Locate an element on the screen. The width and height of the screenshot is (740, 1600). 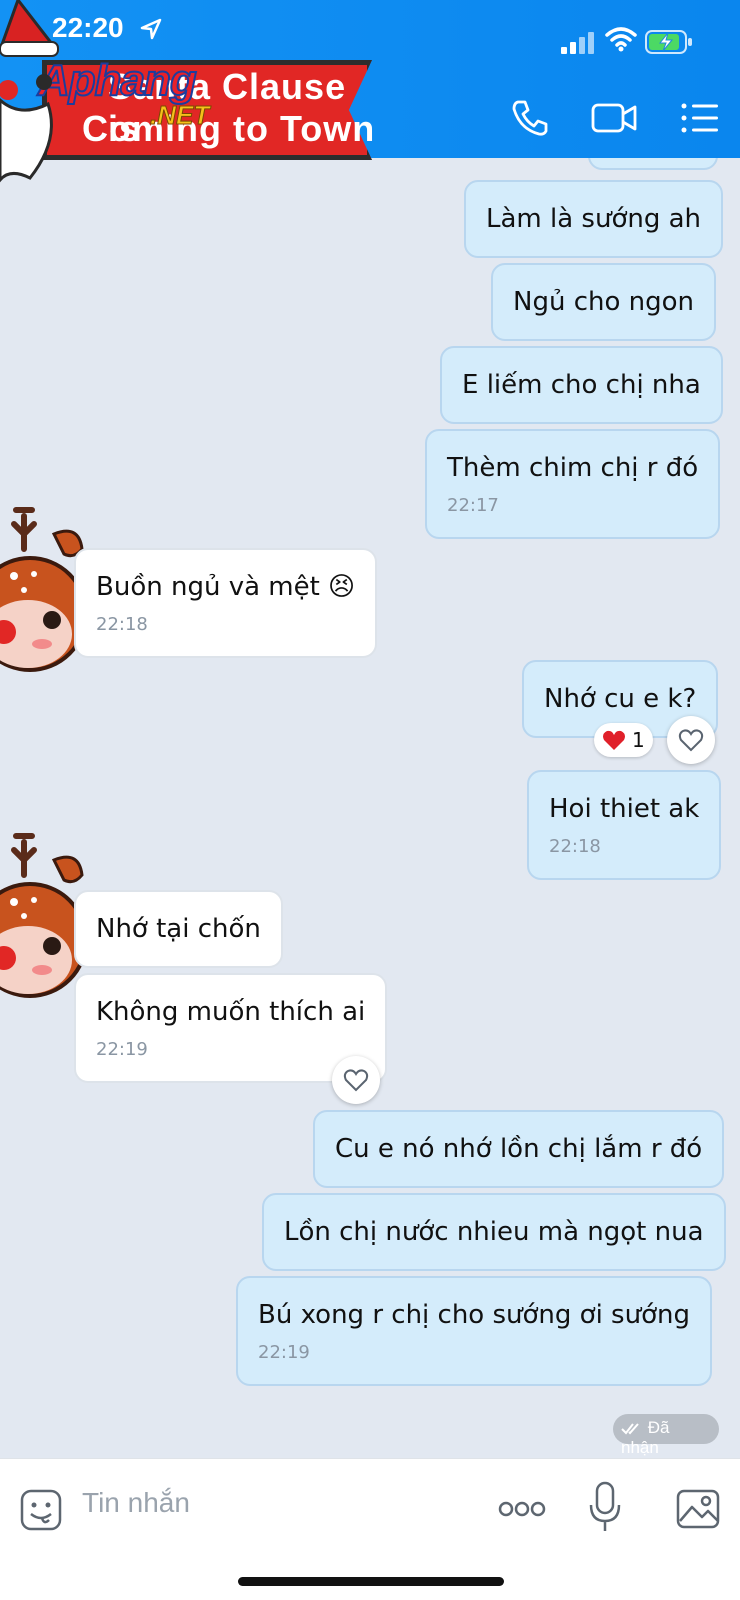
video-camera-icon is located at coordinates (614, 118).